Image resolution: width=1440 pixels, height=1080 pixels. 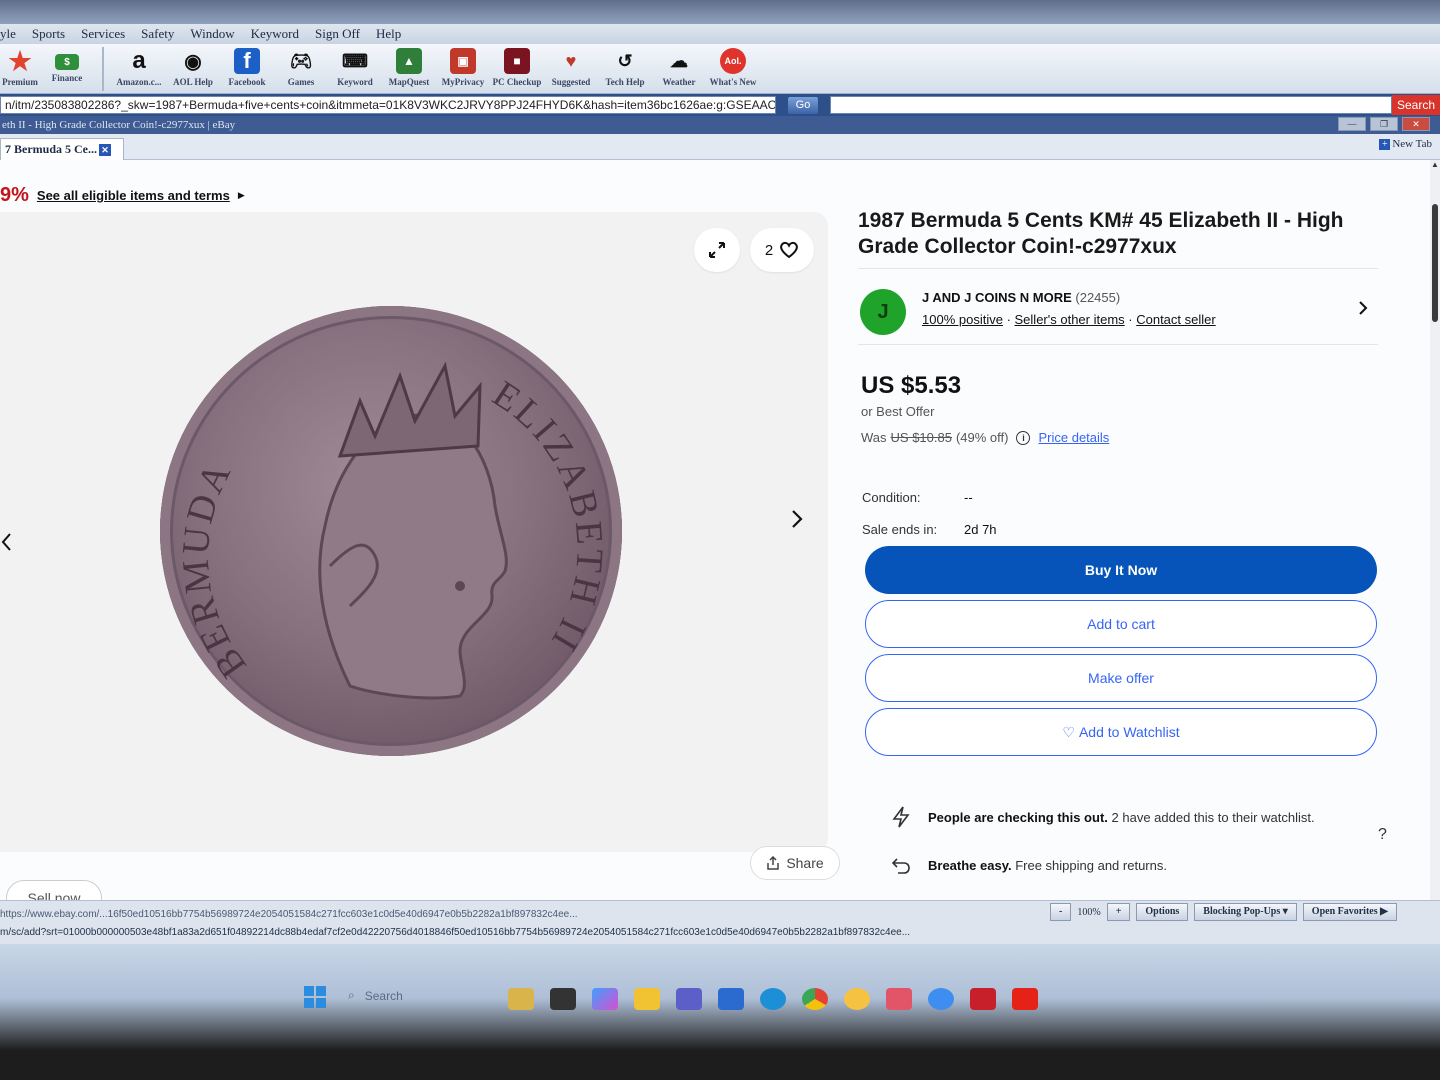 I want to click on file-explorer-icon, so click(x=647, y=999).